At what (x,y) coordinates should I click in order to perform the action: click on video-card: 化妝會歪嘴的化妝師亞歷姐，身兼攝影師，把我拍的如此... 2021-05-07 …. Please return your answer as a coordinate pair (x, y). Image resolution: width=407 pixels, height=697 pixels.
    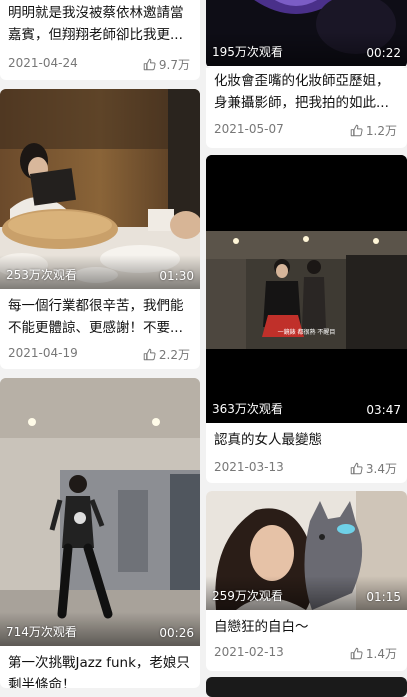
    Looking at the image, I should click on (306, 108).